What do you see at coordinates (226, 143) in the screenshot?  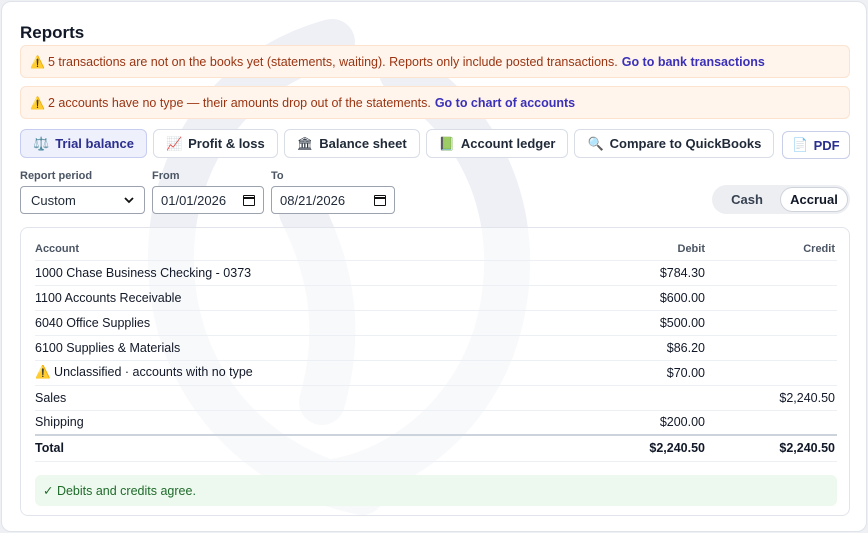 I see `tab-label: Profit & loss` at bounding box center [226, 143].